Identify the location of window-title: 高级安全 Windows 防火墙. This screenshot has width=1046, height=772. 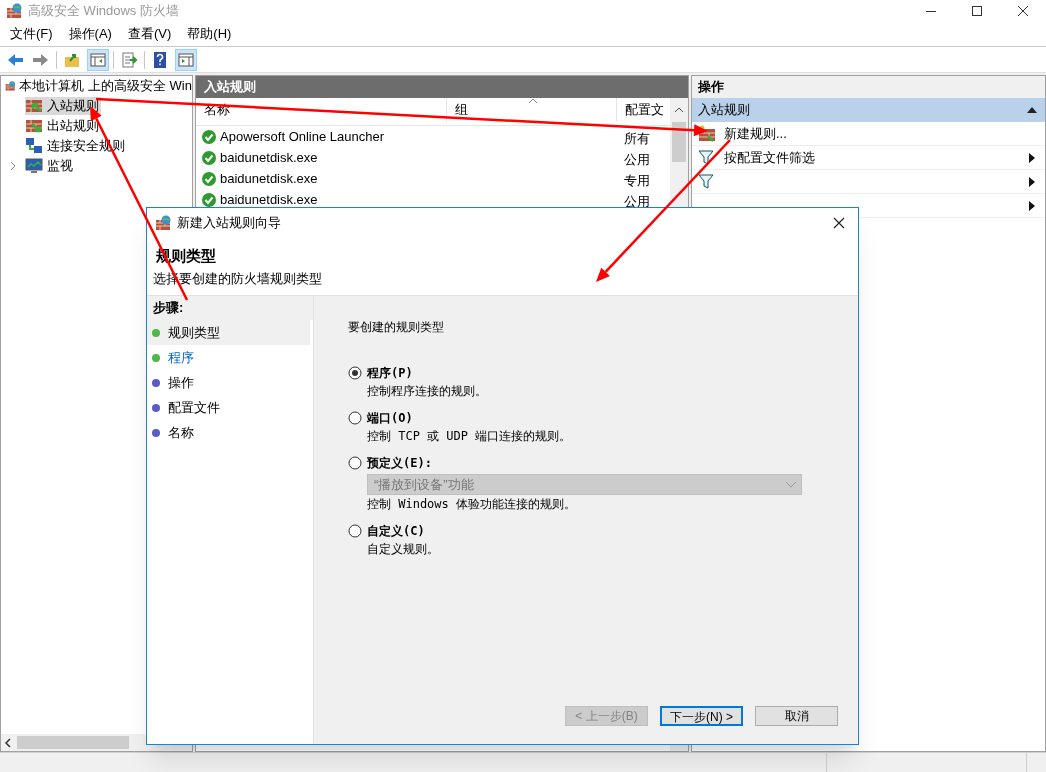
(103, 11).